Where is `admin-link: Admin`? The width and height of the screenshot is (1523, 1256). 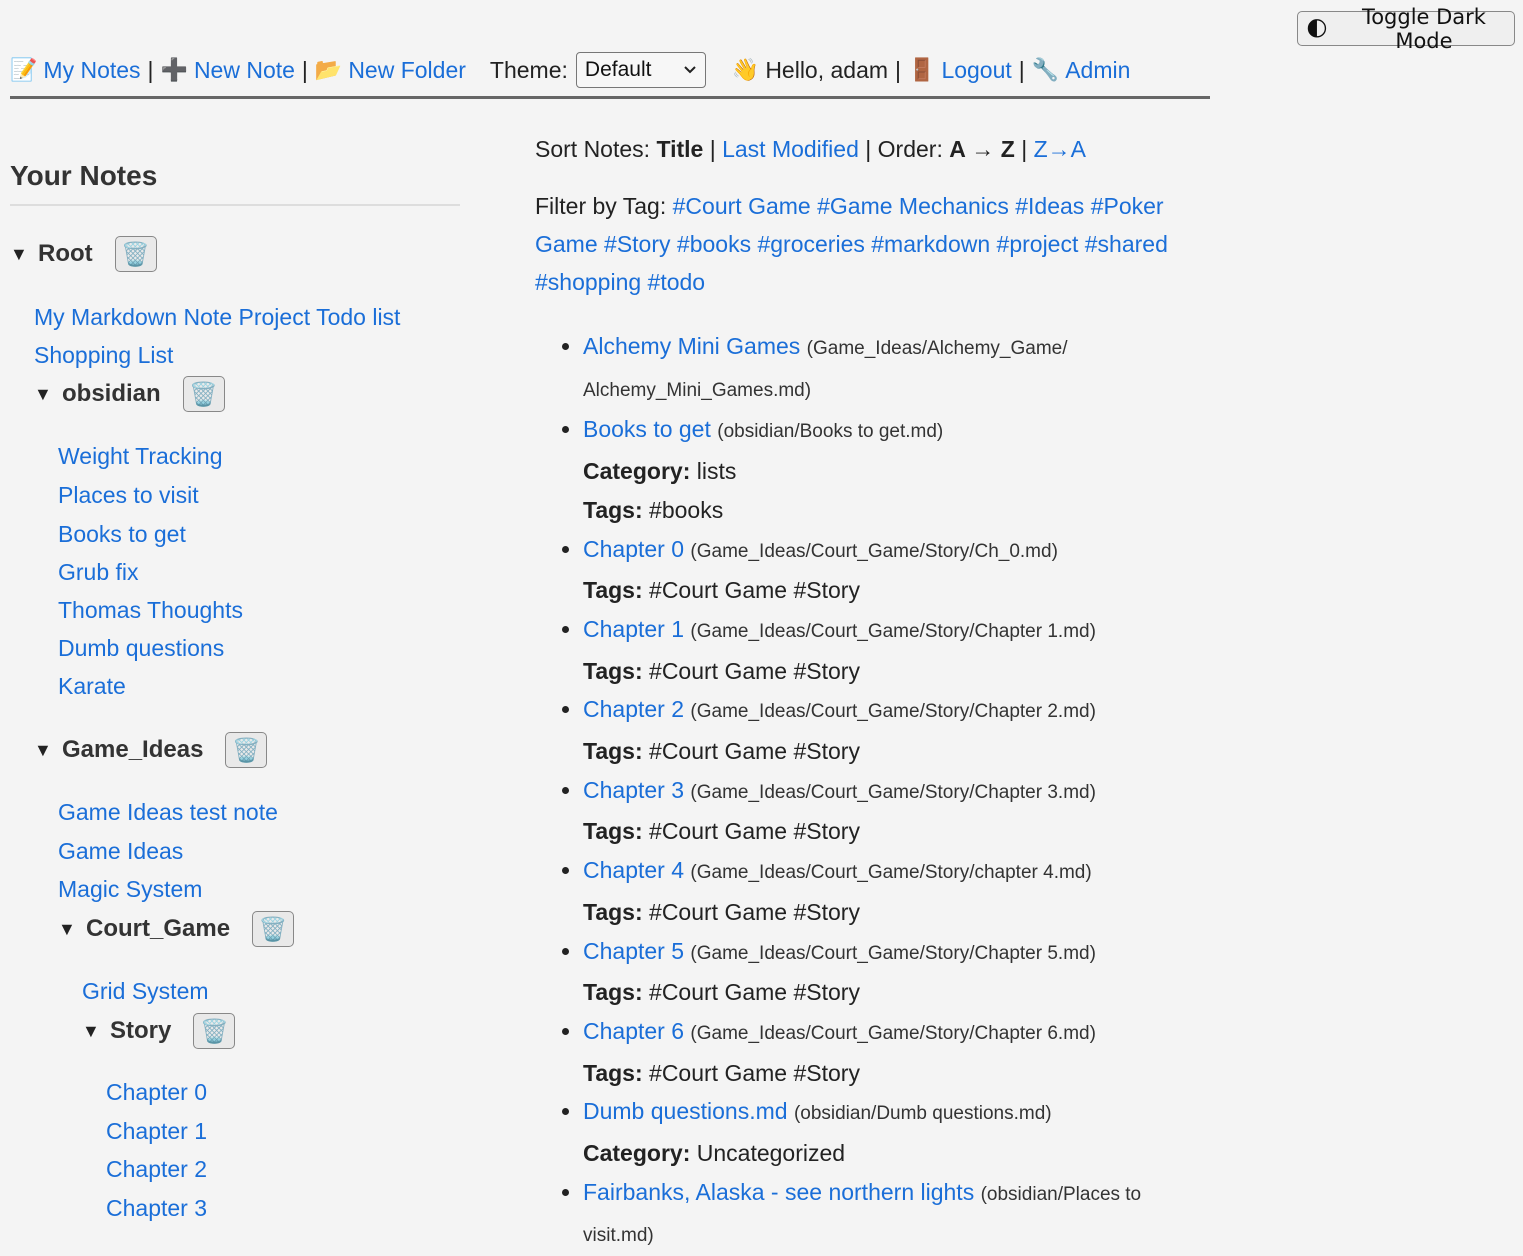
admin-link: Admin is located at coordinates (1097, 70).